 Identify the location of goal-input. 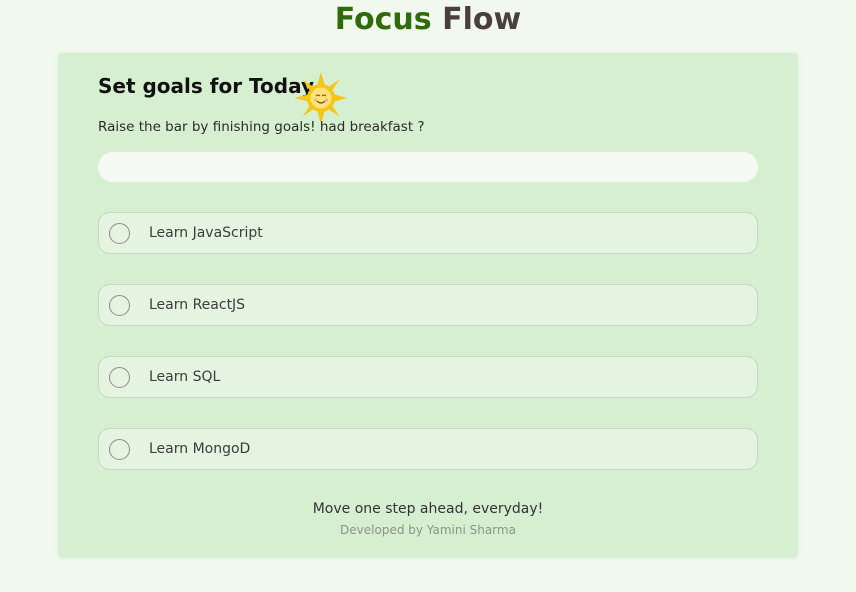
(428, 167).